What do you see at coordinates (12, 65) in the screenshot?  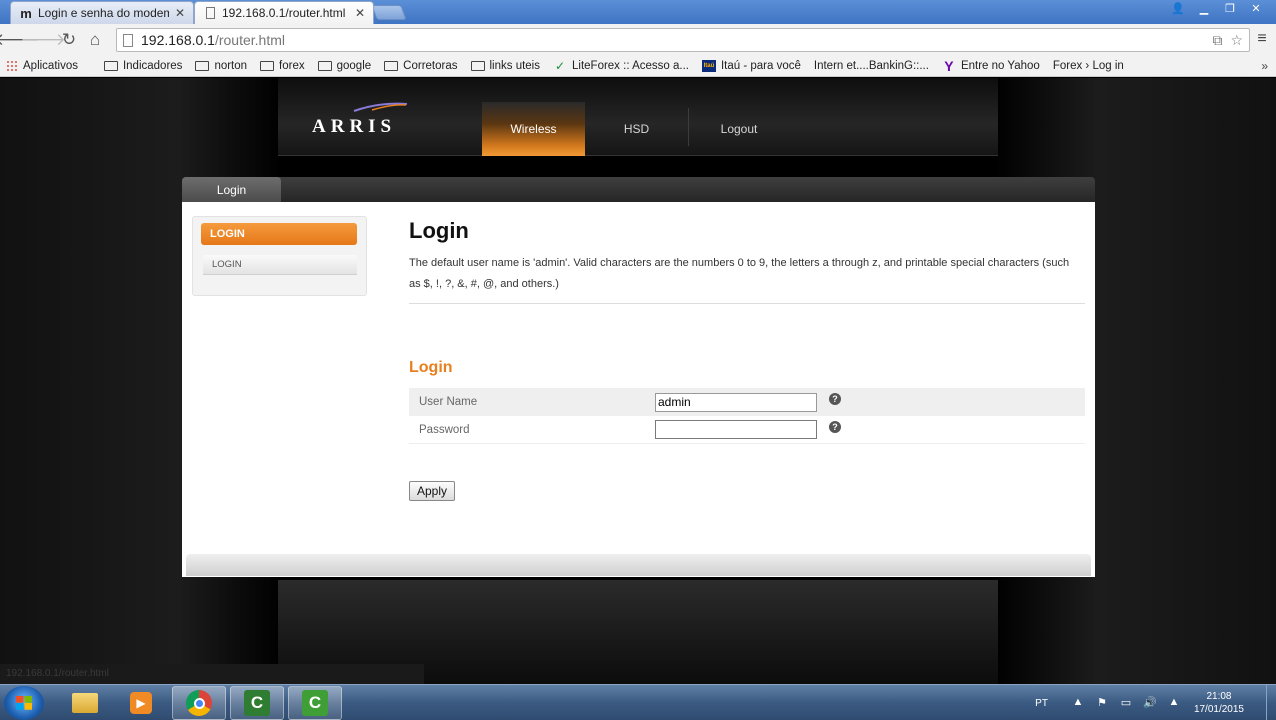 I see `apps-grid-icon` at bounding box center [12, 65].